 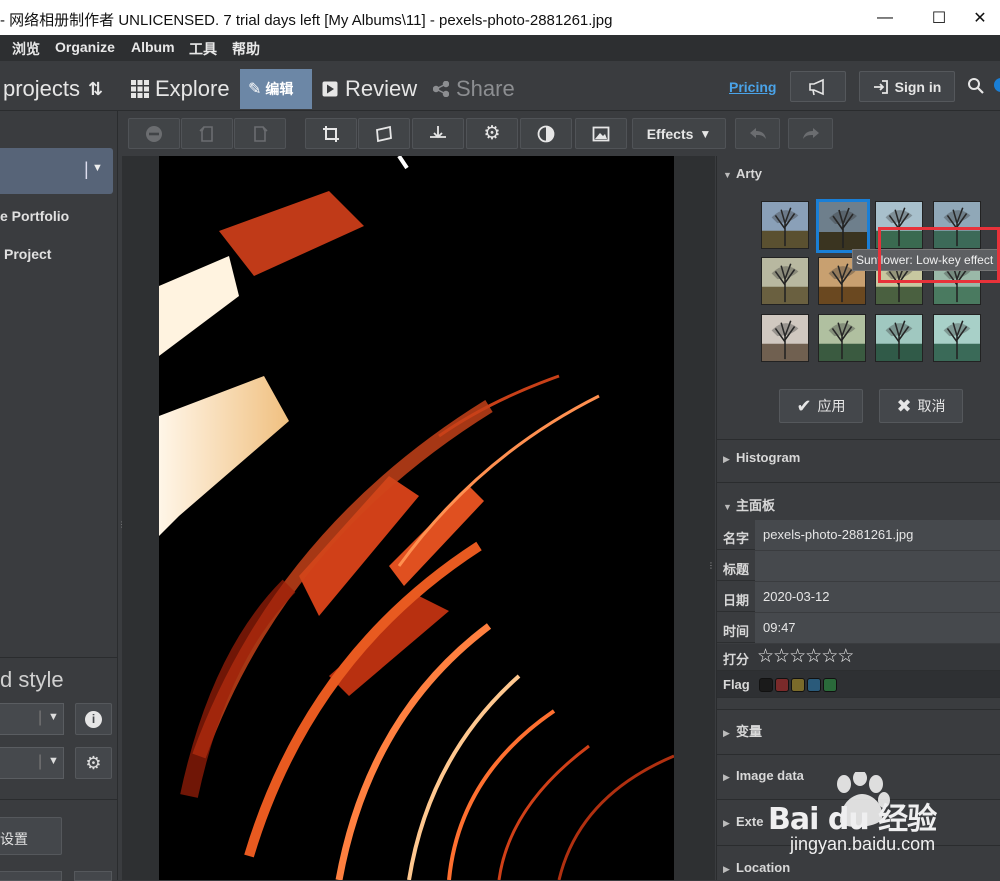 I want to click on rating-stars: ☆☆☆☆☆☆, so click(x=805, y=656).